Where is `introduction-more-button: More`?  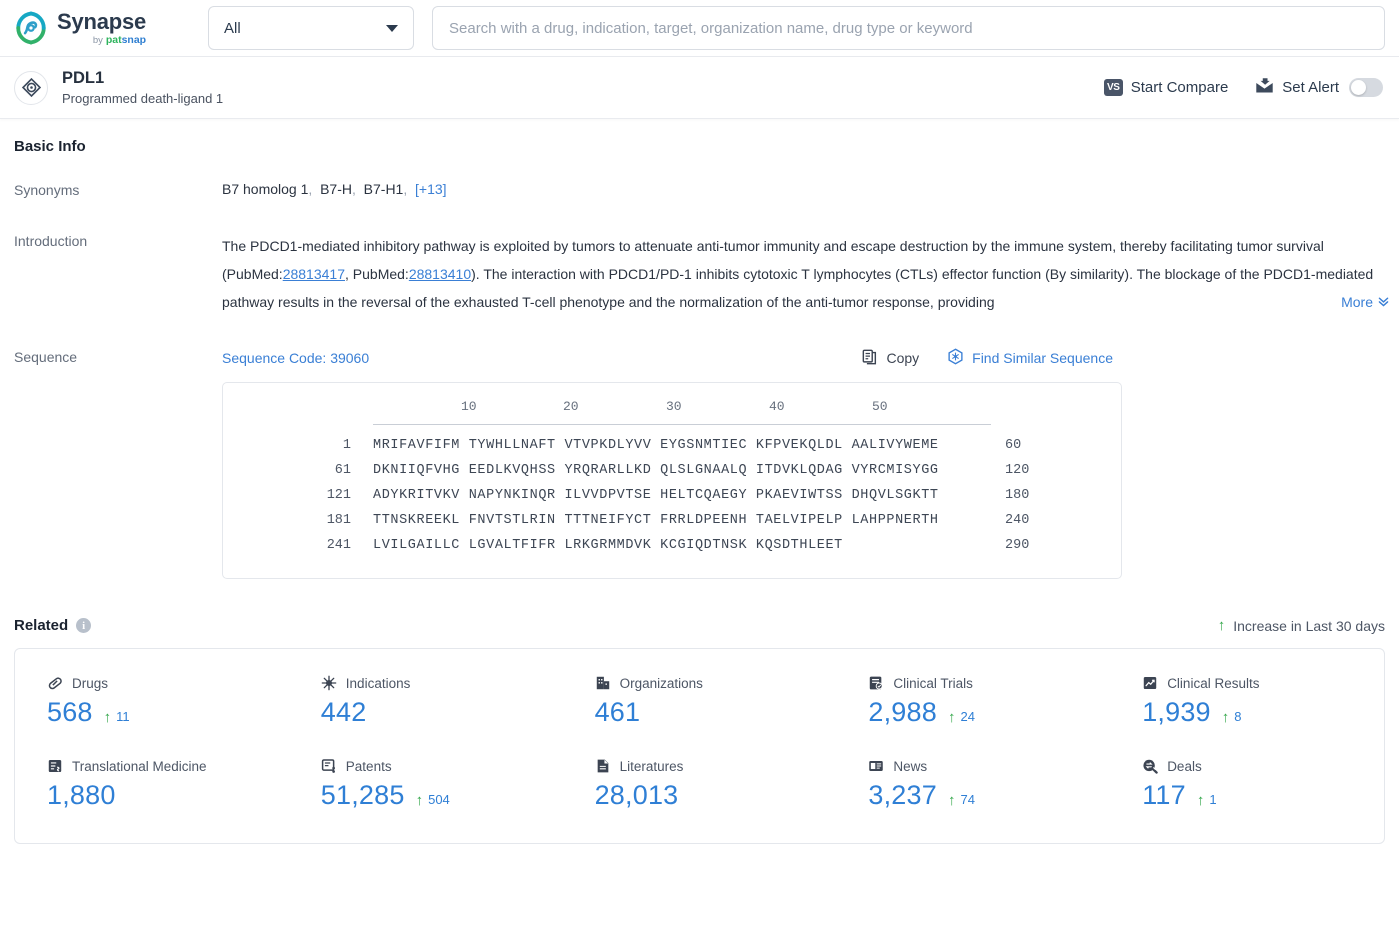
introduction-more-button: More is located at coordinates (1364, 302).